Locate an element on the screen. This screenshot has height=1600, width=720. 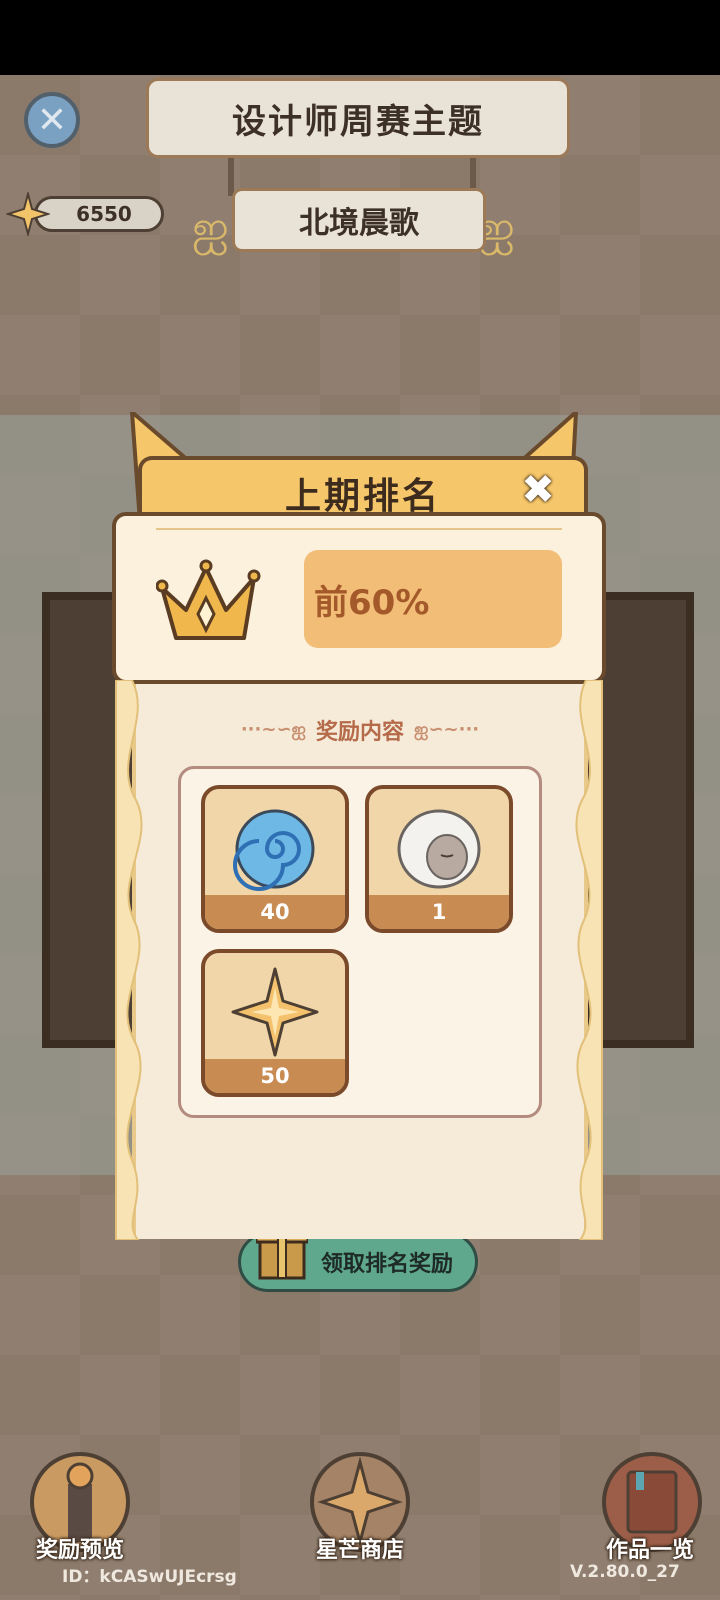
star-currency-counter: 6550 is located at coordinates (99, 214).